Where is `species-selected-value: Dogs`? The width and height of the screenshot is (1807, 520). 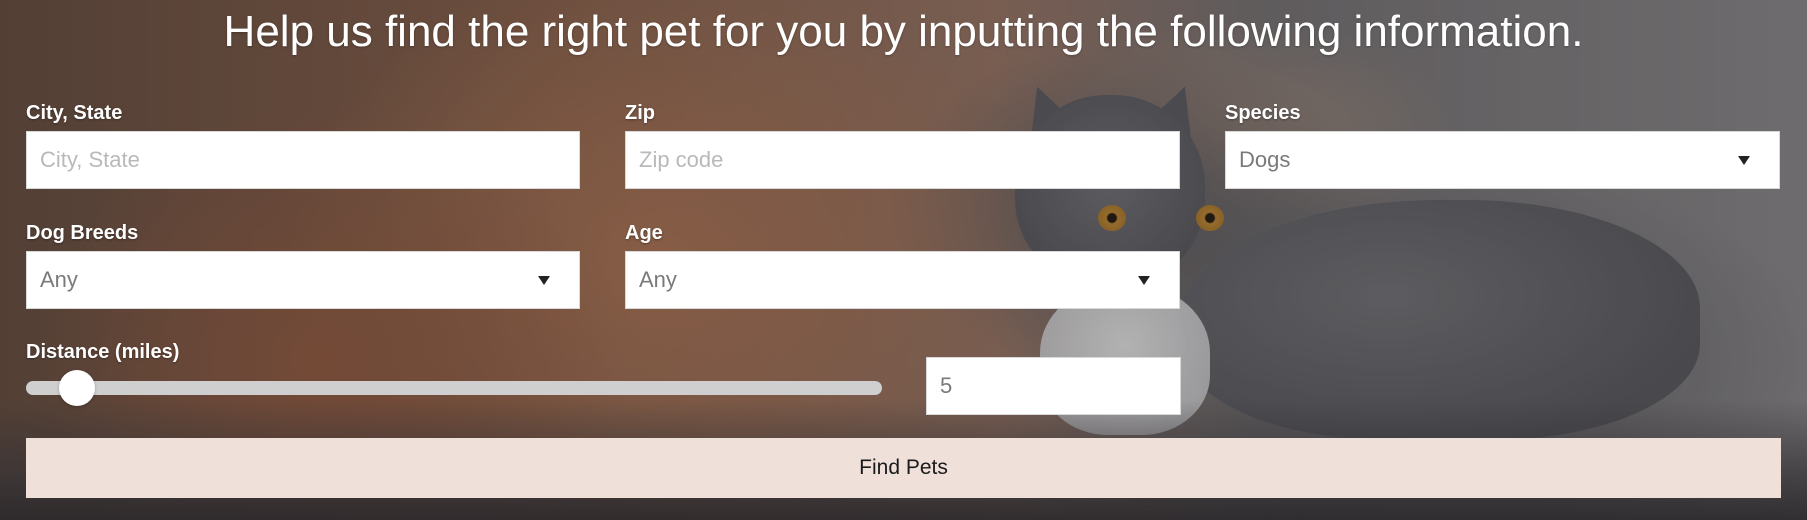
species-selected-value: Dogs is located at coordinates (1265, 159).